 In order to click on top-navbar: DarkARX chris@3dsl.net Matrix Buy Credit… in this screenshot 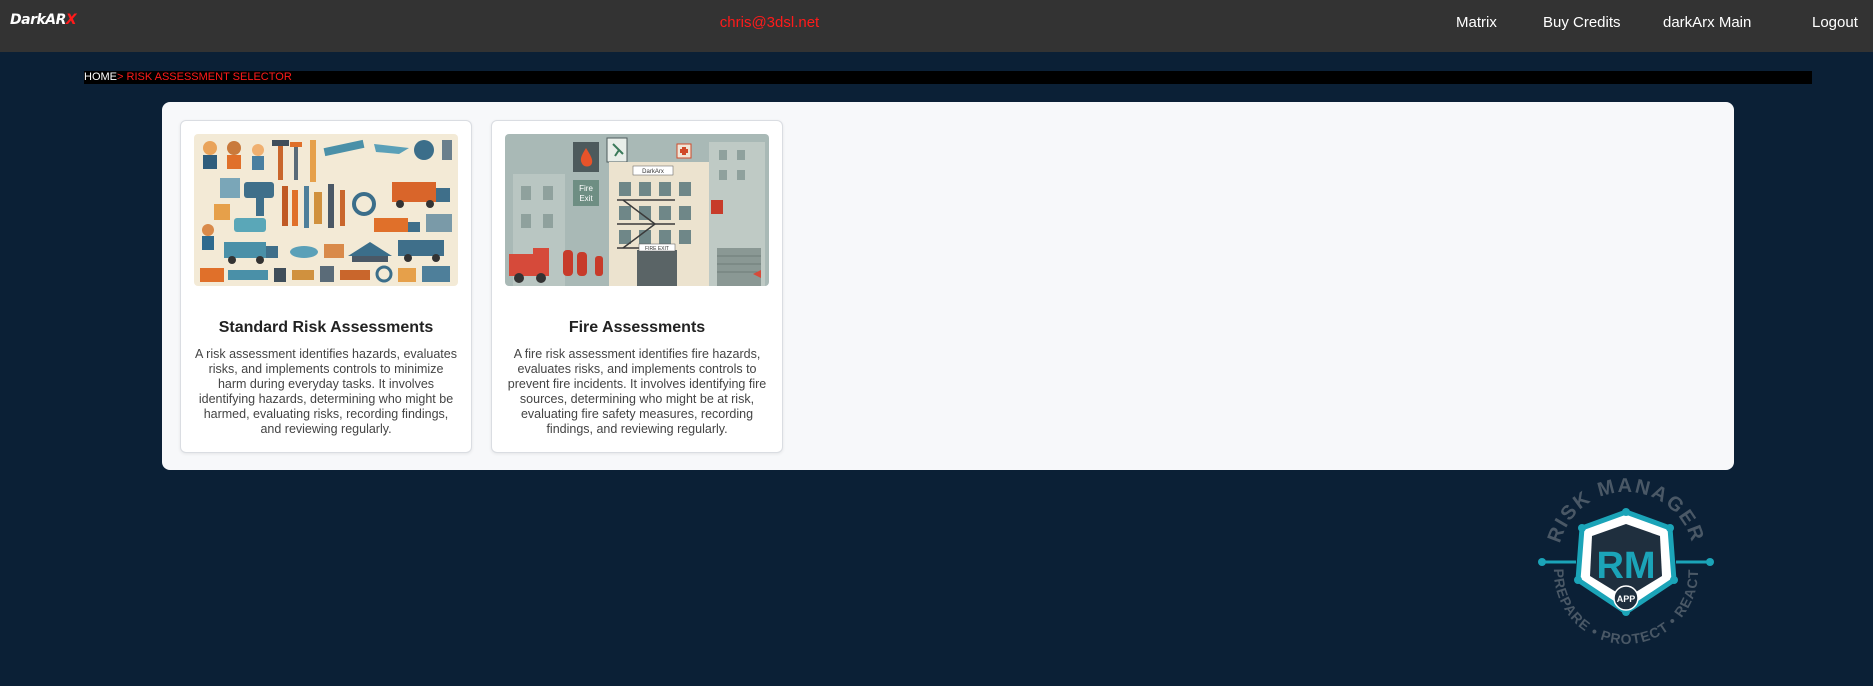, I will do `click(936, 26)`.